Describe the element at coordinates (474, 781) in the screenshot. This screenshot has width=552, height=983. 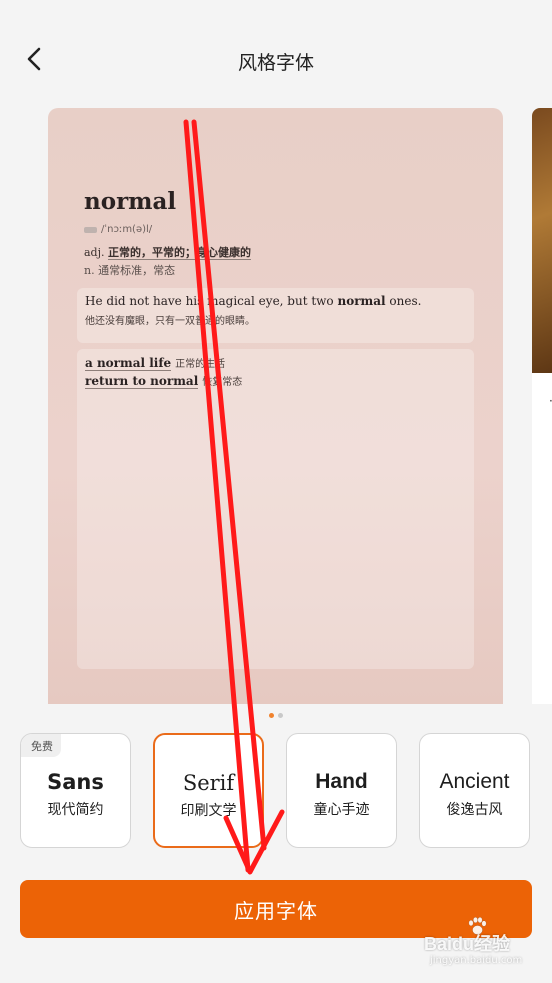
I see `font-option-name: Ancient` at that location.